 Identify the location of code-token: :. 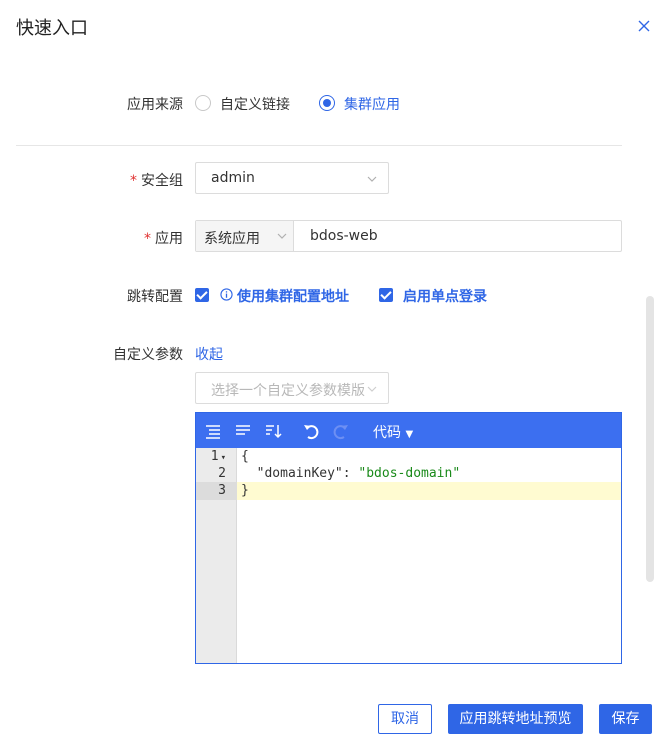
(350, 473).